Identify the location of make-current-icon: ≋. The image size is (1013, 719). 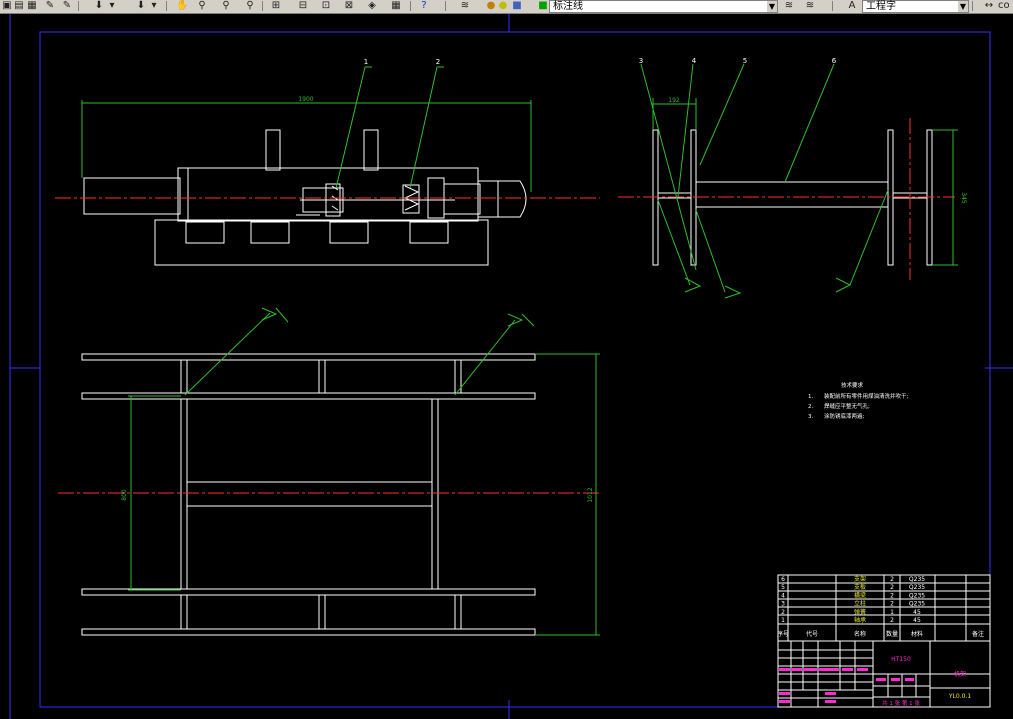
(789, 5).